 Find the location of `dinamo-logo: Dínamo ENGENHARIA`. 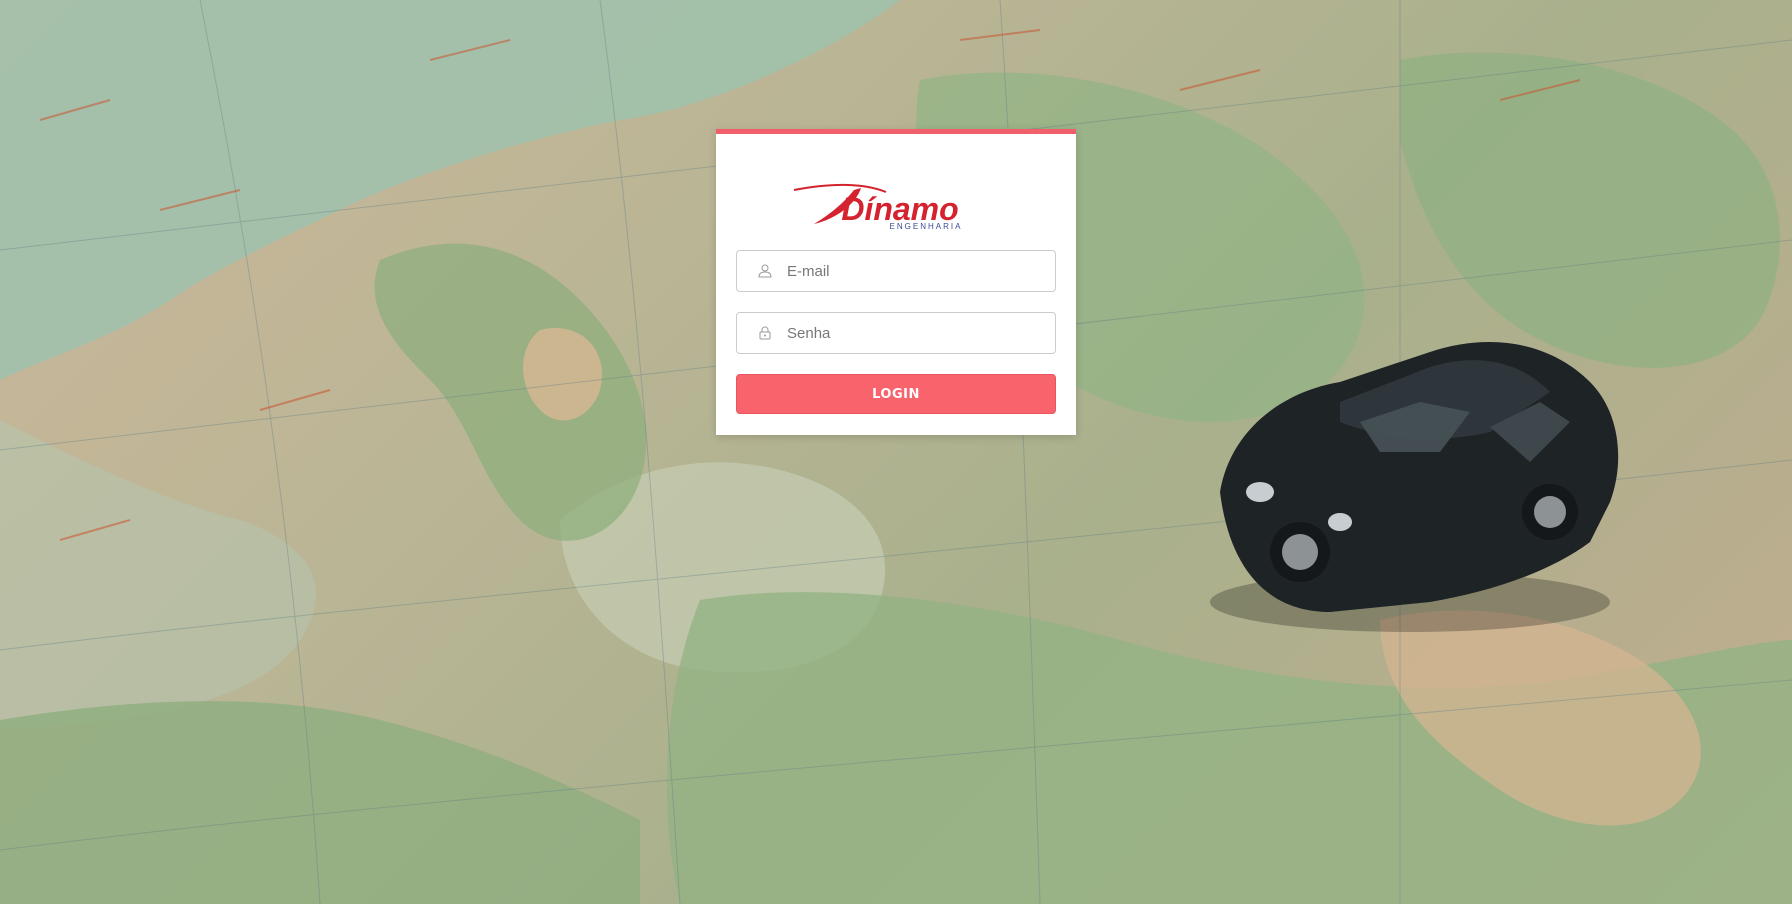

dinamo-logo: Dínamo ENGENHARIA is located at coordinates (878, 206).